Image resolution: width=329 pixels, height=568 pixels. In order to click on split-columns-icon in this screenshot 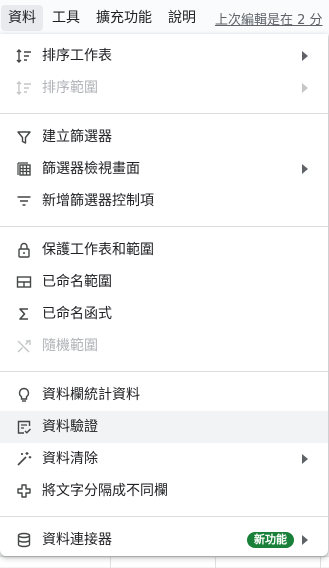, I will do `click(24, 491)`.